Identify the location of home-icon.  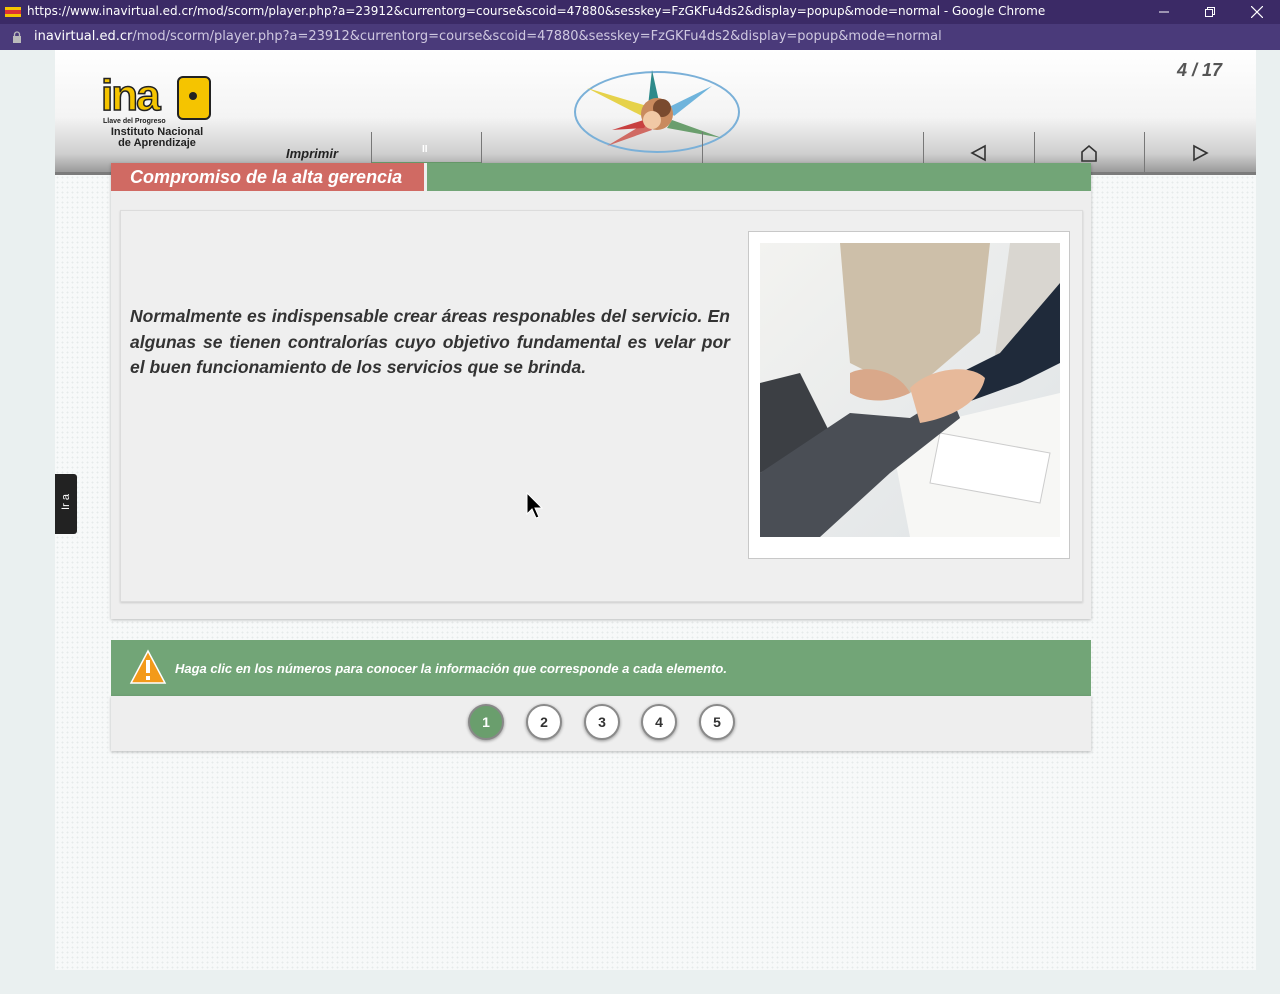
(1089, 153).